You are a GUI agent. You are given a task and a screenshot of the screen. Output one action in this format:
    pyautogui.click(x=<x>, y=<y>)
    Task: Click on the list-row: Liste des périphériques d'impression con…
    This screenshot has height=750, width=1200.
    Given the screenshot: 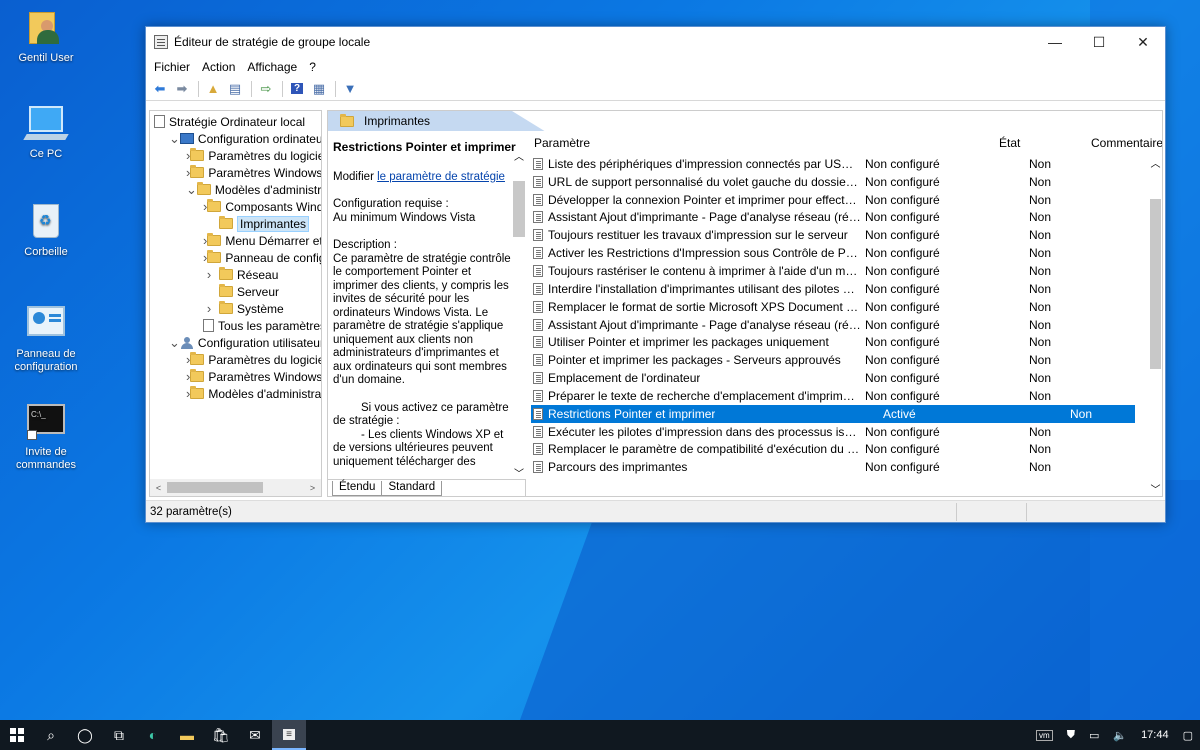 What is the action you would take?
    pyautogui.click(x=846, y=164)
    